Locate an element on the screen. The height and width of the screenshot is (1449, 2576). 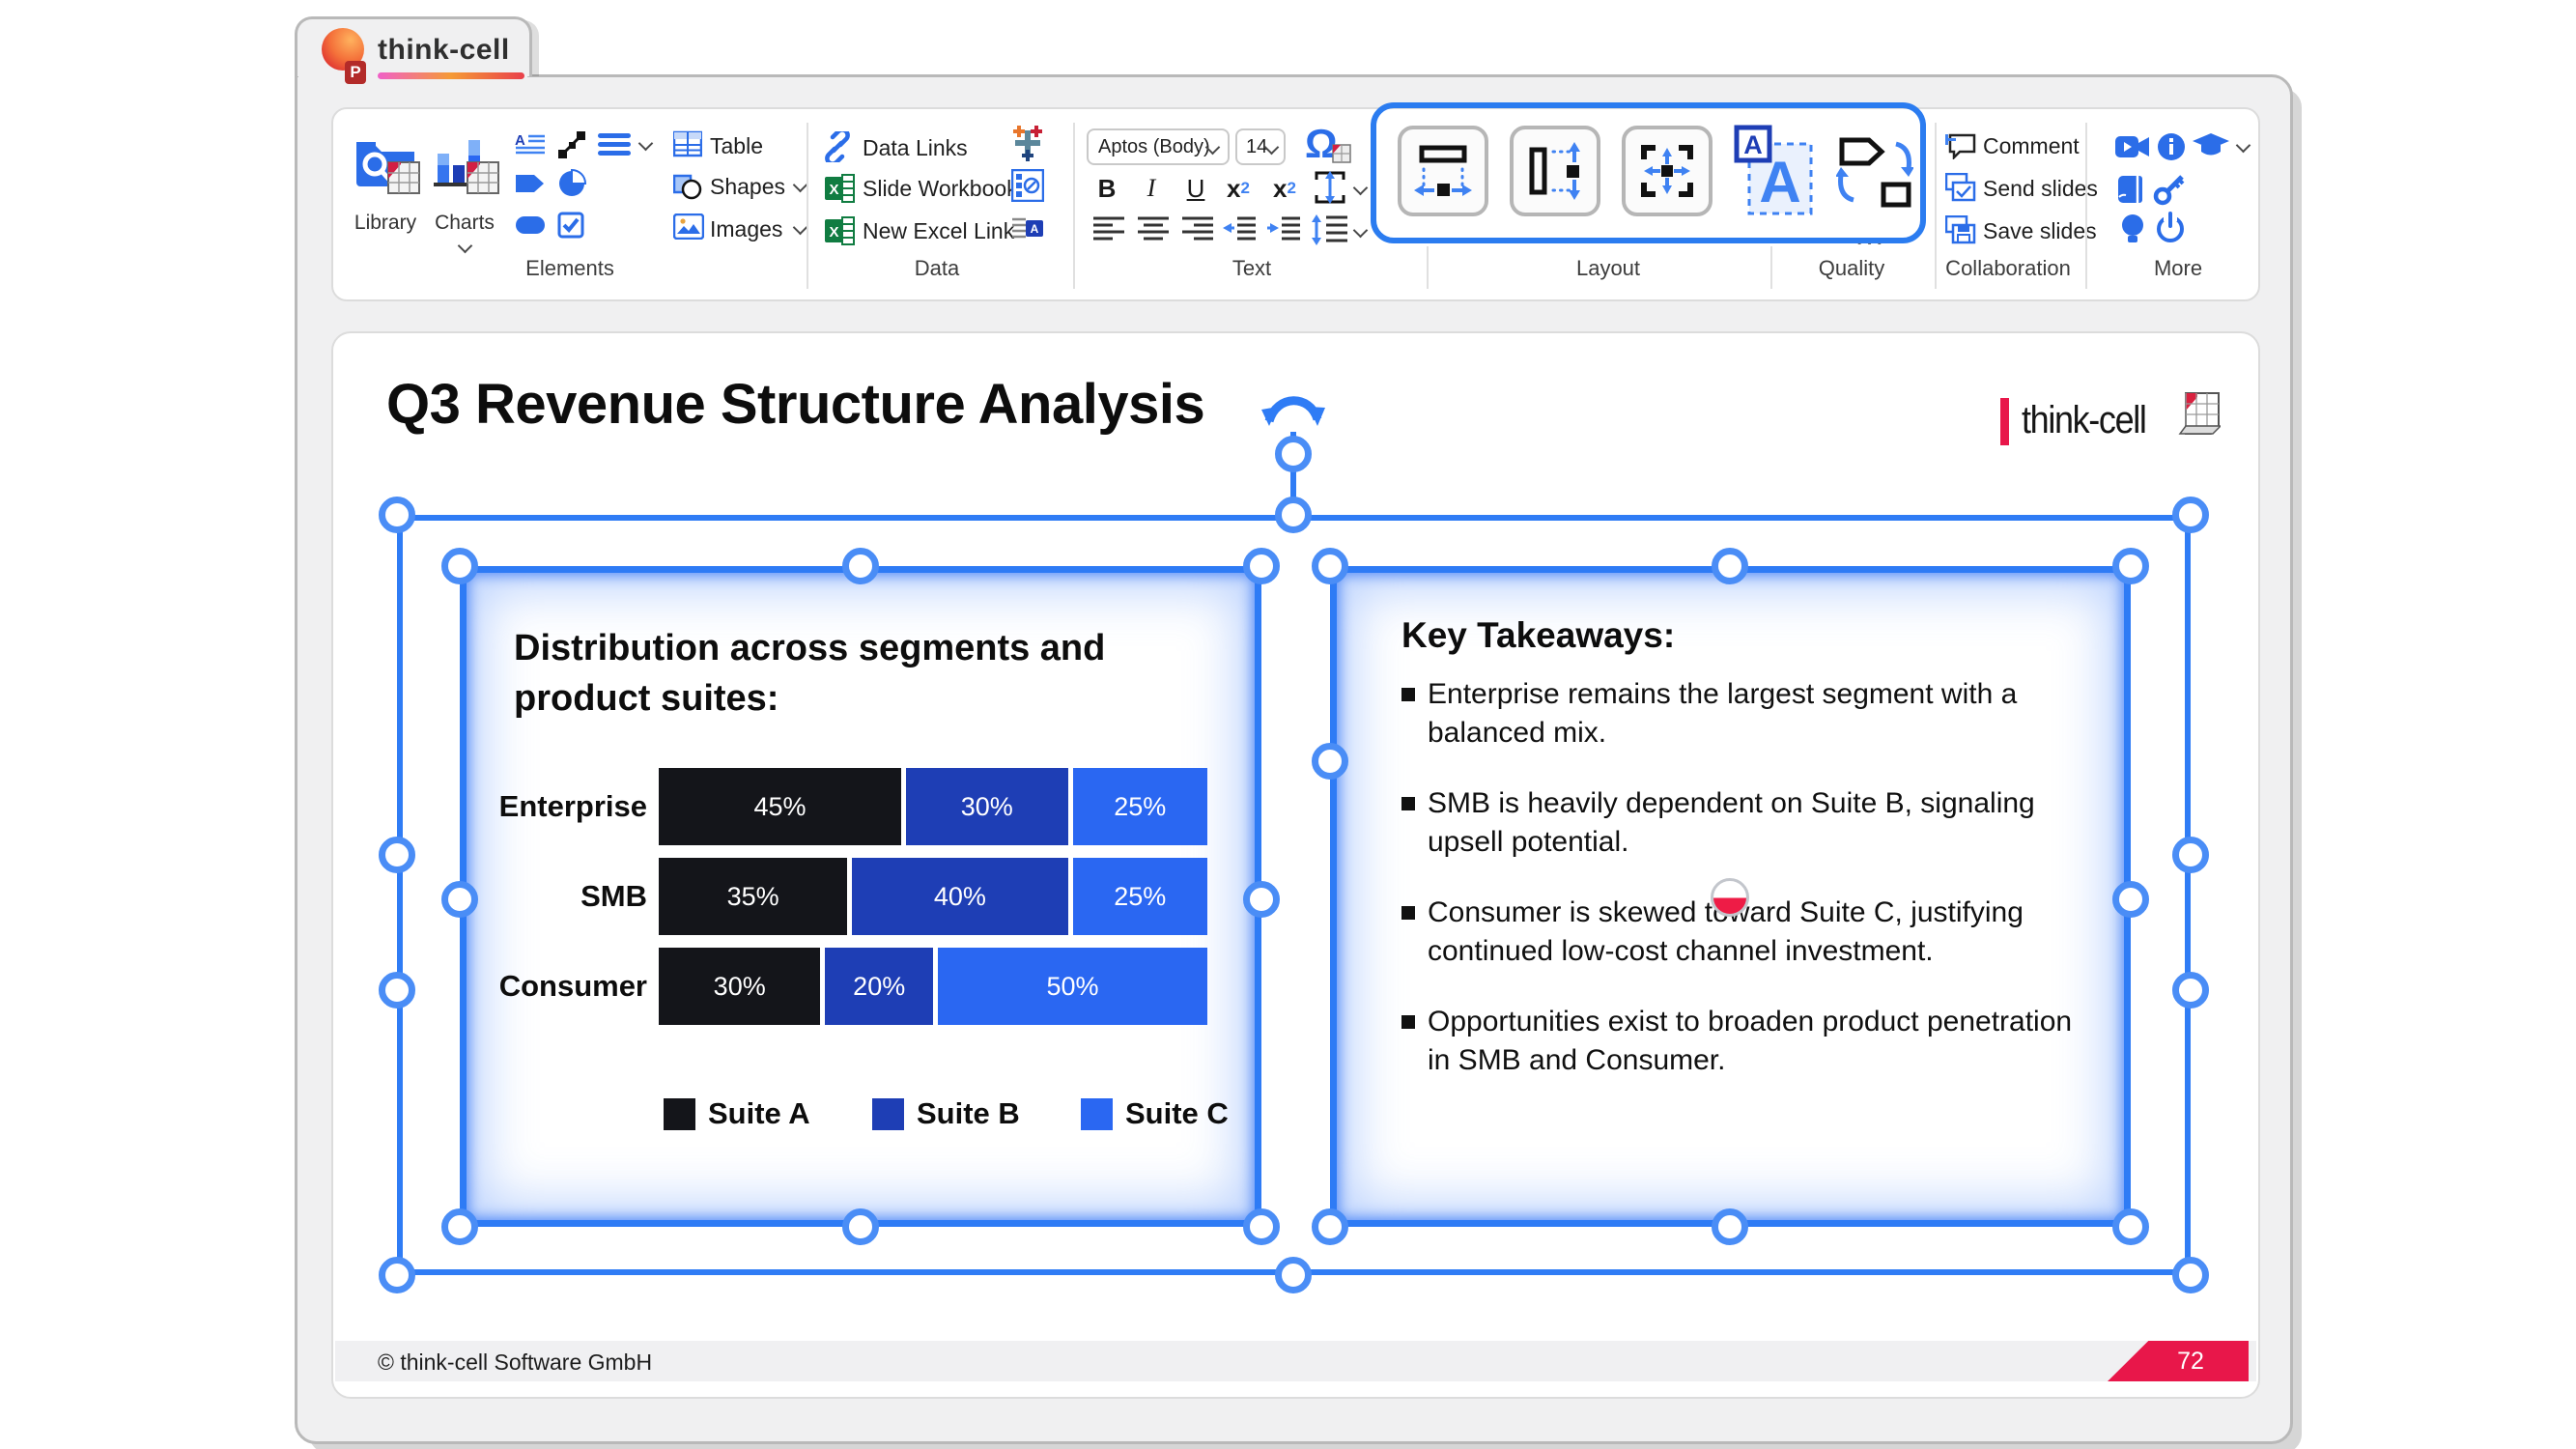
legend-swatch is located at coordinates (888, 1113).